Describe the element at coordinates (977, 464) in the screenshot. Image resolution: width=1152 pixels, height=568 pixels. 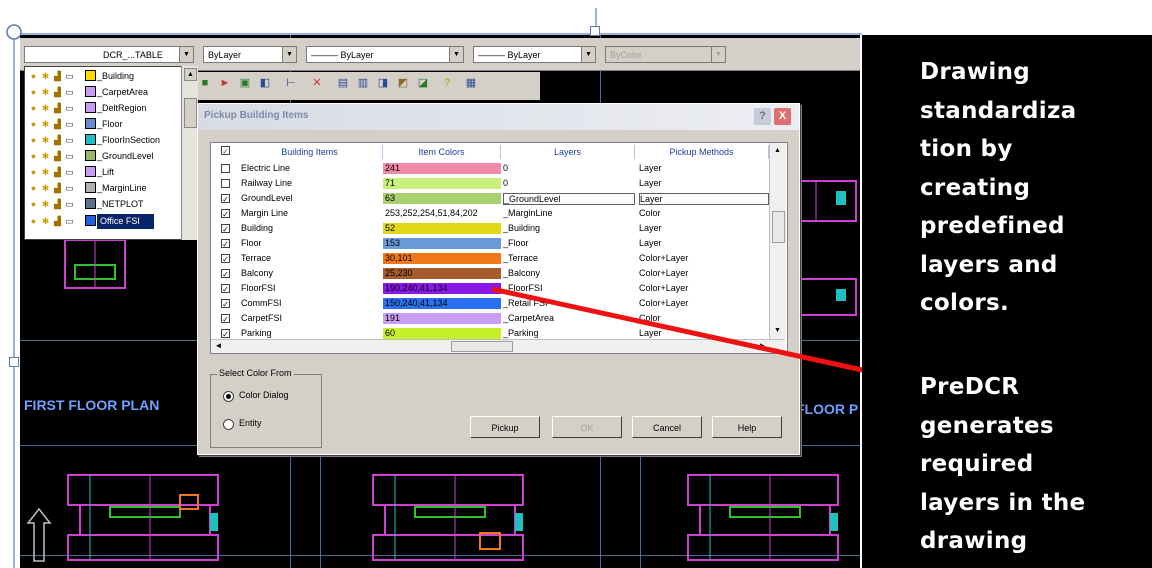
I see `annotation-line: required` at that location.